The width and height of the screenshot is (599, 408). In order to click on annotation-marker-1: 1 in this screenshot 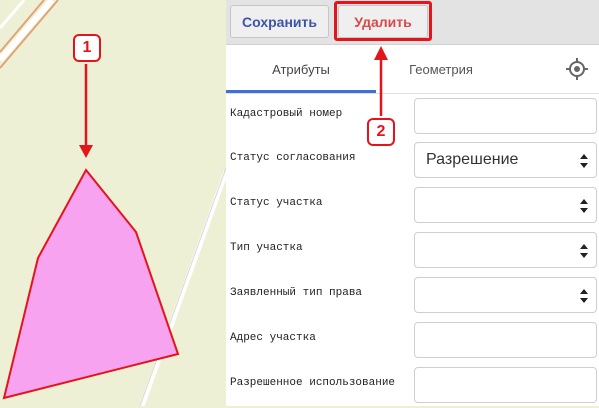, I will do `click(87, 48)`.